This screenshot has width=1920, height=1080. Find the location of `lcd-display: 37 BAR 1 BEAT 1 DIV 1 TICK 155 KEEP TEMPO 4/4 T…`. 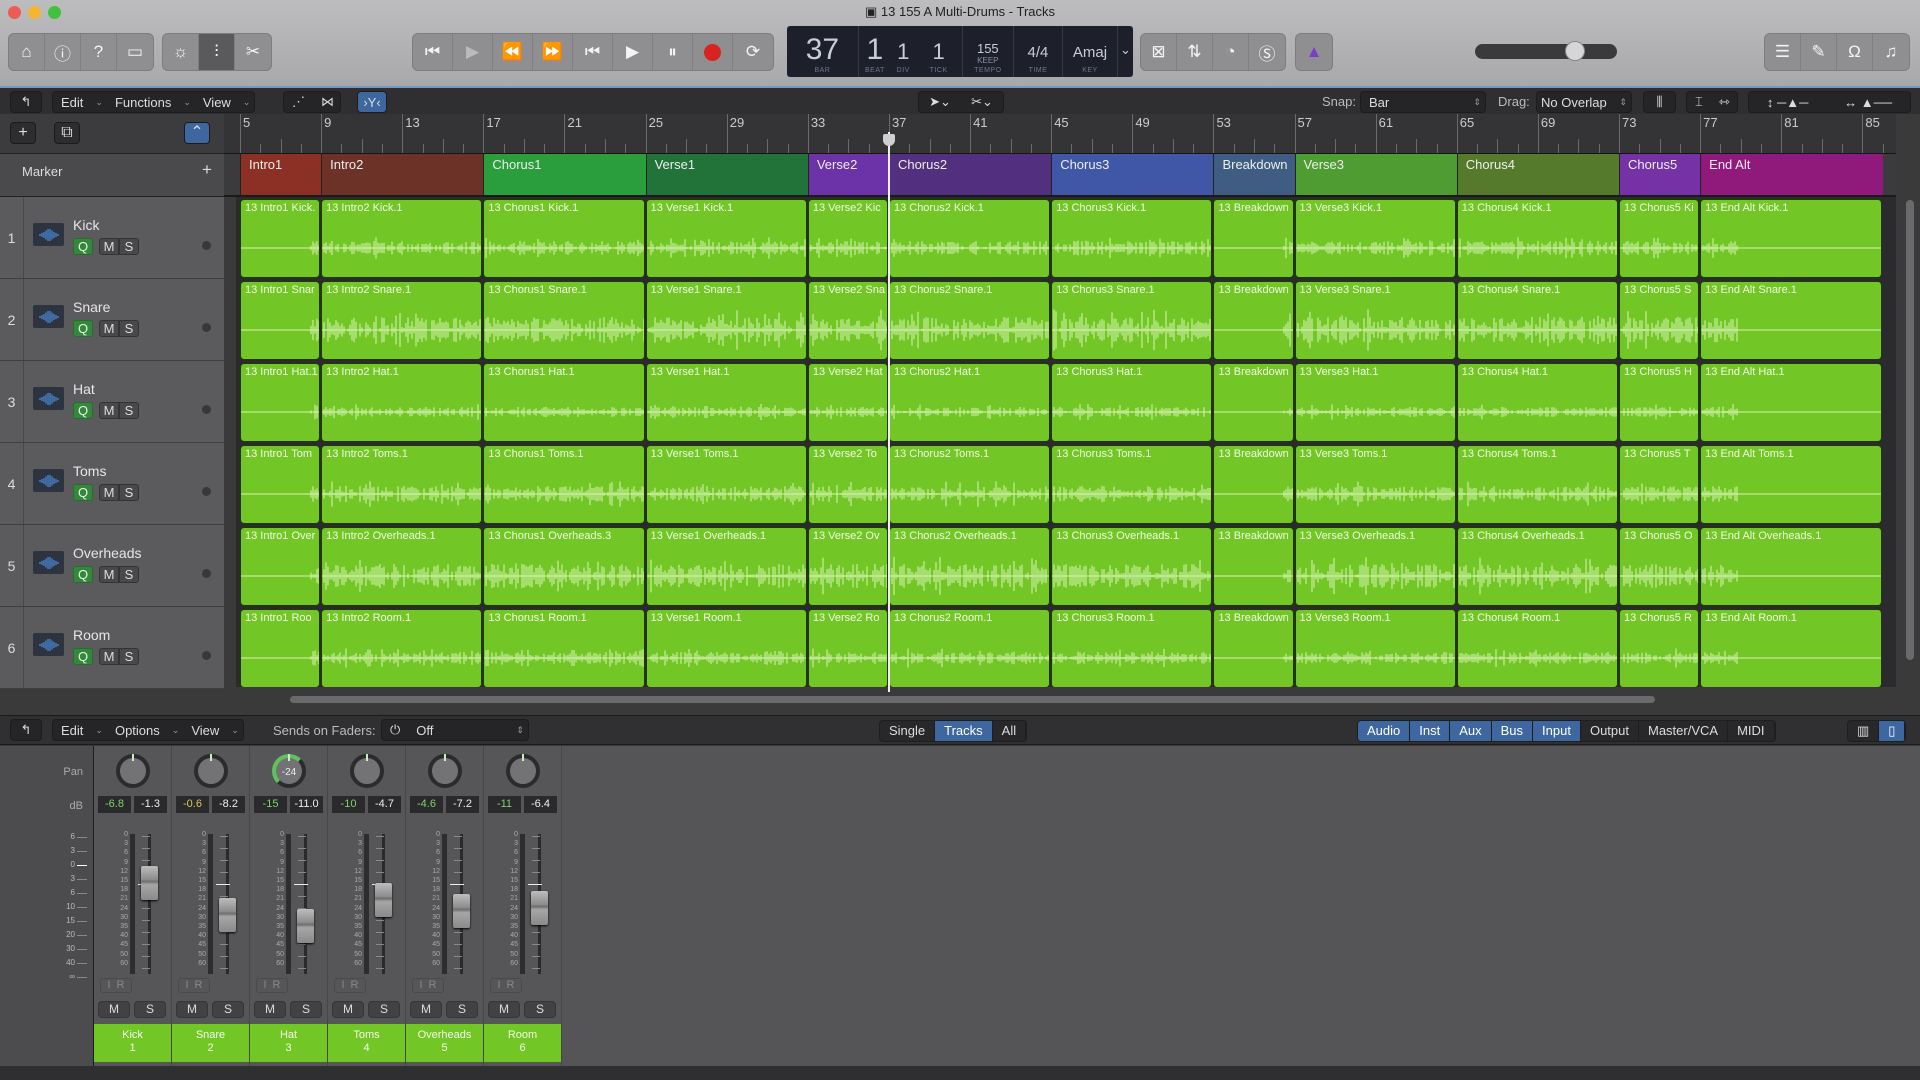

lcd-display: 37 BAR 1 BEAT 1 DIV 1 TICK 155 KEEP TEMPO 4/4 T… is located at coordinates (960, 51).